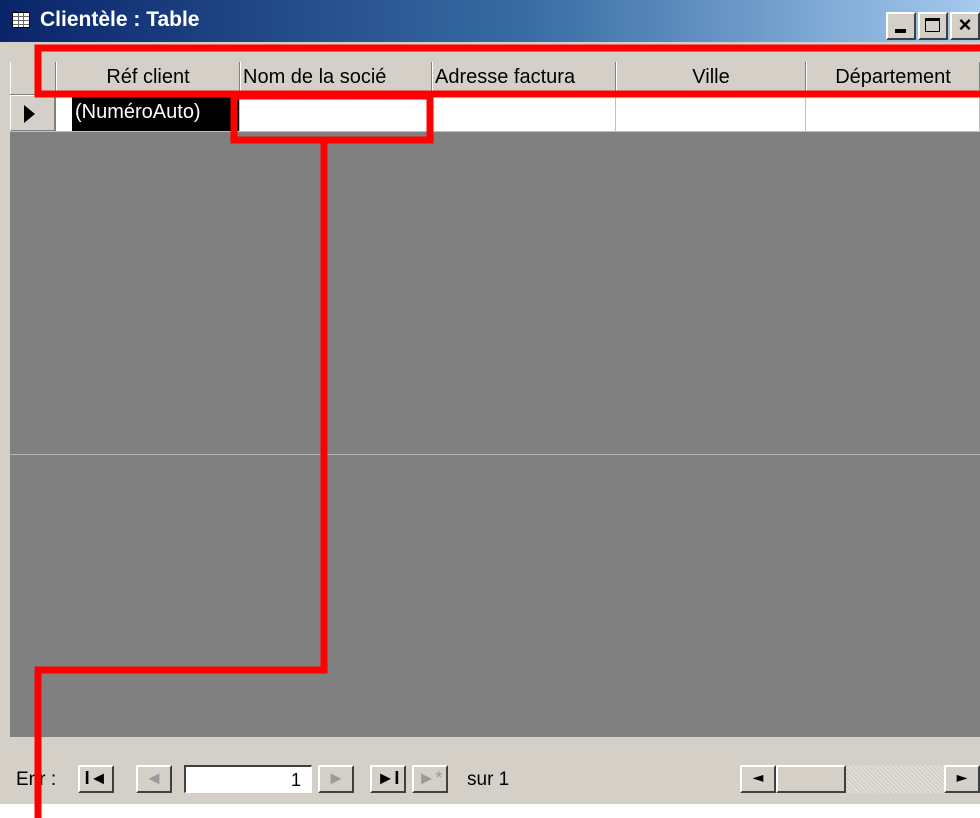  I want to click on previous-record-button: ◄, so click(154, 779).